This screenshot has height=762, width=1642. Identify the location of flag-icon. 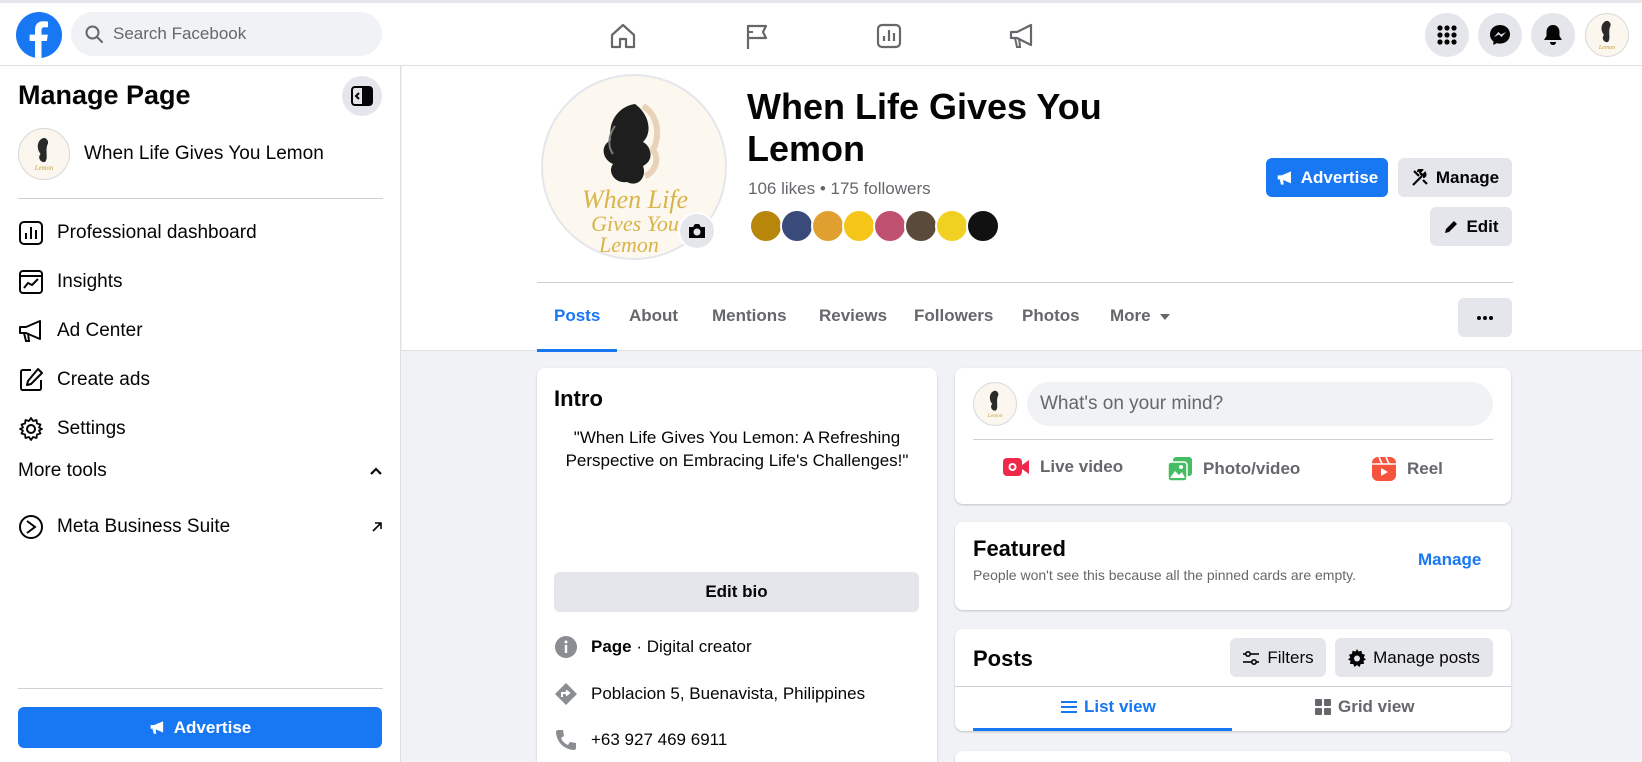
(757, 36).